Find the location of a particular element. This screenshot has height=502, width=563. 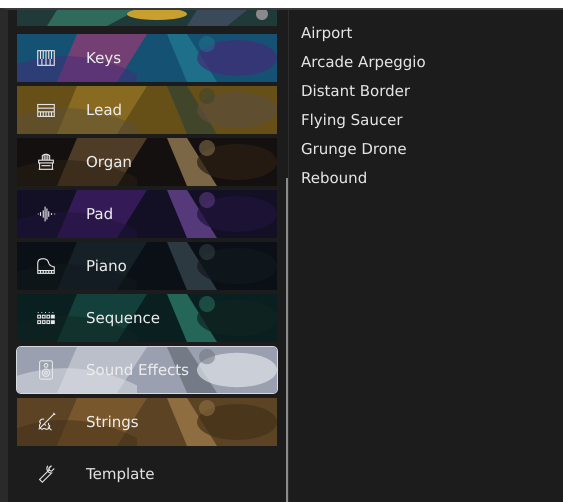

category-label: Sequence is located at coordinates (123, 318).